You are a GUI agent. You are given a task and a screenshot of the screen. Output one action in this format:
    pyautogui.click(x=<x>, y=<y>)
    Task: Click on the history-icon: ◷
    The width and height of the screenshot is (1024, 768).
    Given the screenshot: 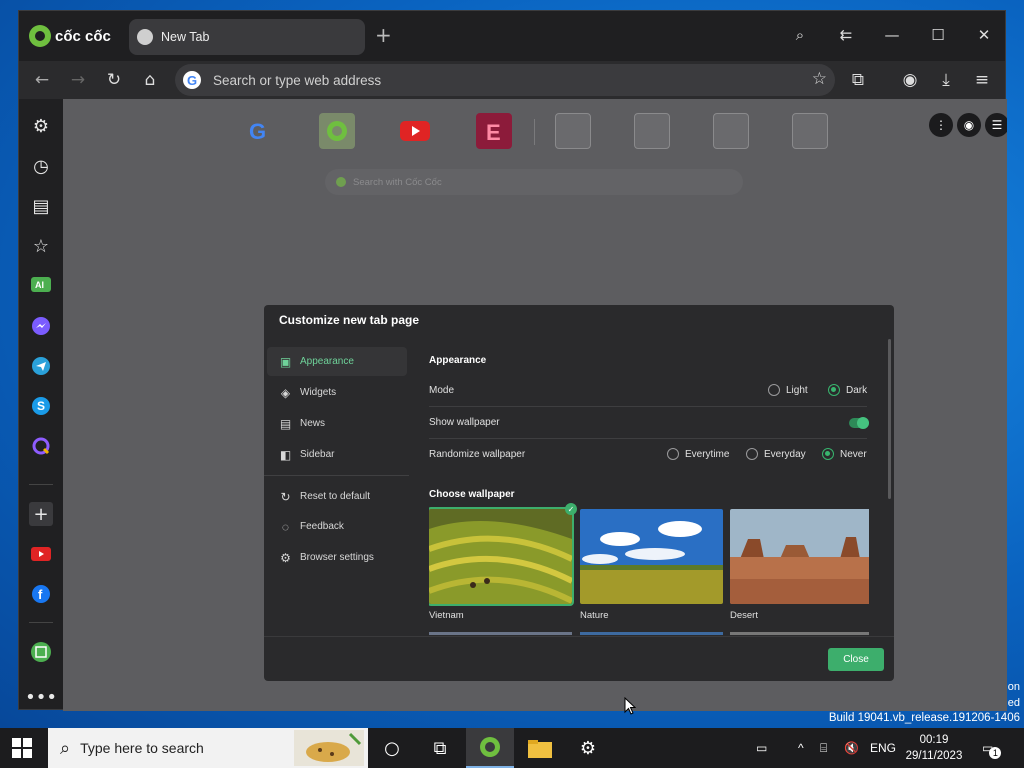 What is the action you would take?
    pyautogui.click(x=41, y=166)
    